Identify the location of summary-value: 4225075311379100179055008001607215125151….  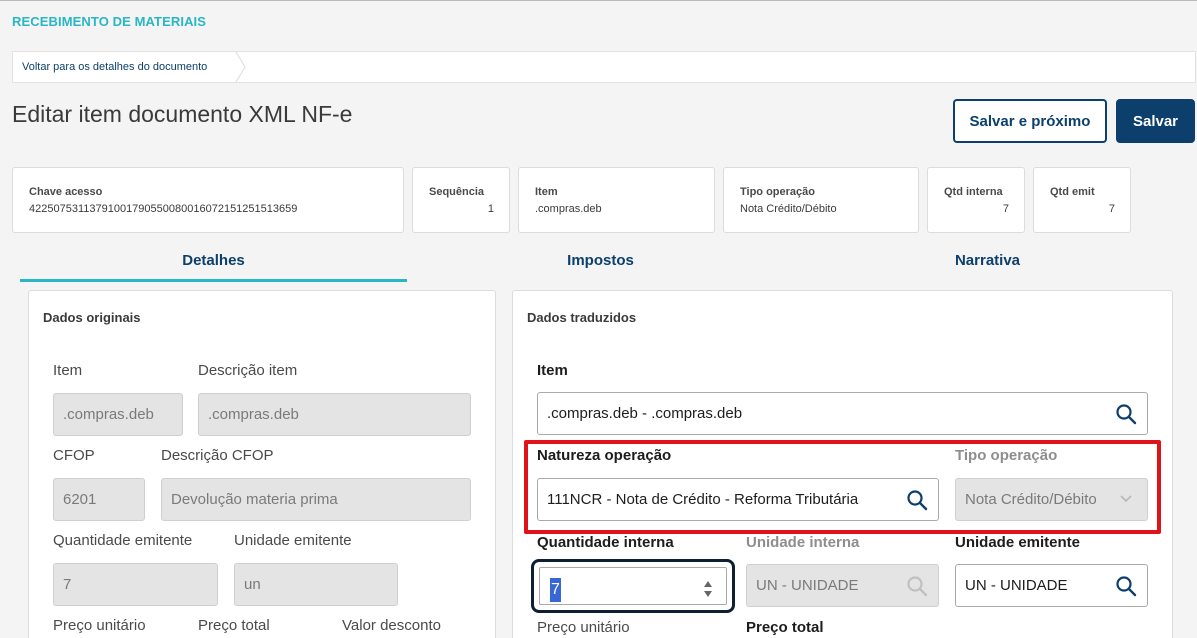
(163, 209).